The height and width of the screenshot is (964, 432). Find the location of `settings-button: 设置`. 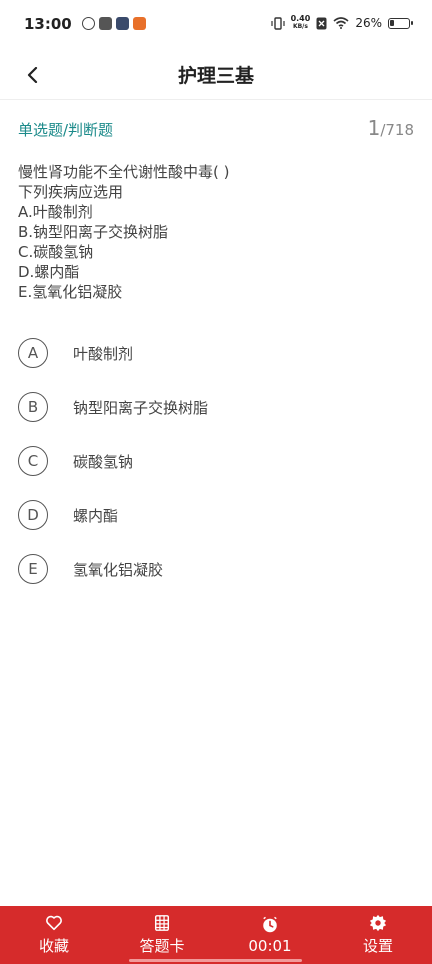

settings-button: 设置 is located at coordinates (378, 935).